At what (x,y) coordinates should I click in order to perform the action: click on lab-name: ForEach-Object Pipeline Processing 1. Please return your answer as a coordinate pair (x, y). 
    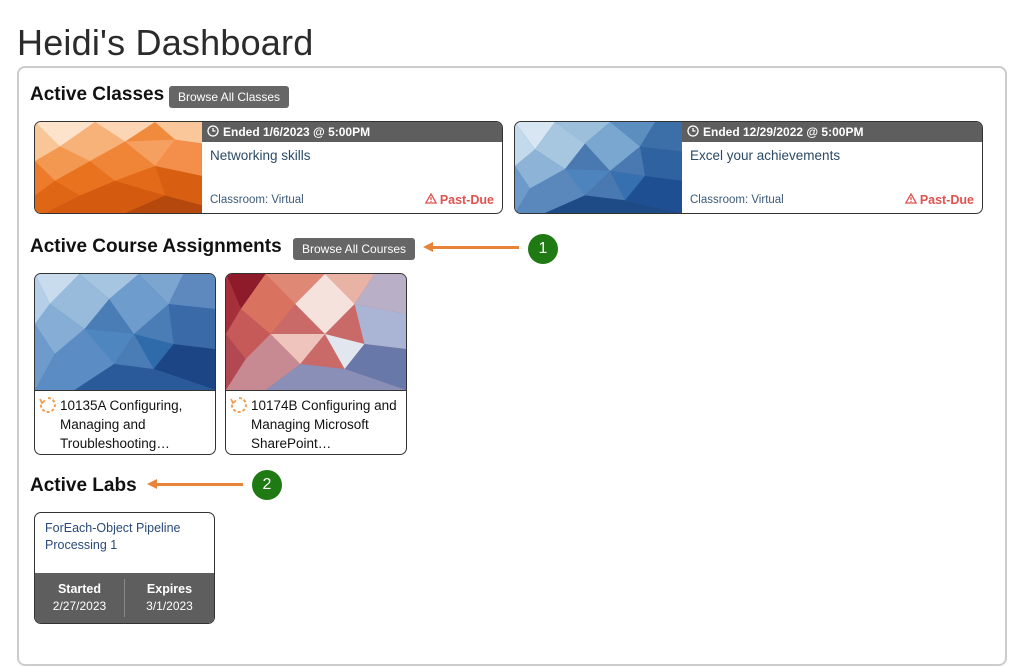
    Looking at the image, I should click on (113, 536).